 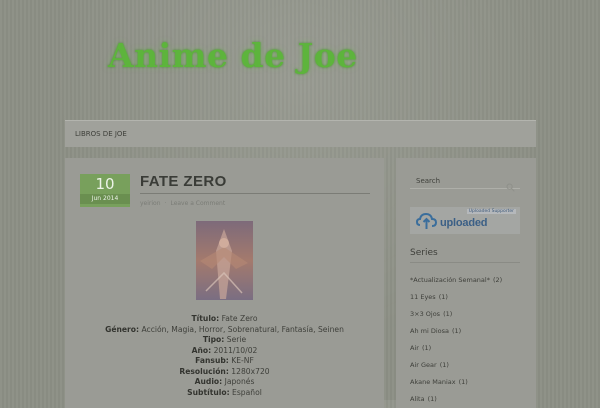 What do you see at coordinates (425, 314) in the screenshot?
I see `series-link: 3×3 Ojos` at bounding box center [425, 314].